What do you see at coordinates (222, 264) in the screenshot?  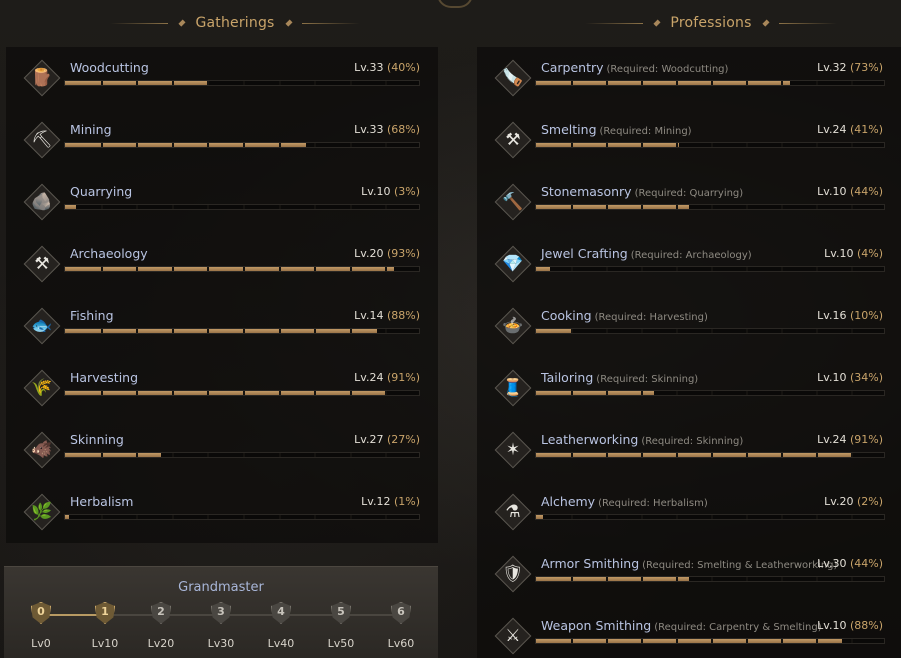 I see `gathering-row: ⚒ Archaeology Lv.20 (93%)` at bounding box center [222, 264].